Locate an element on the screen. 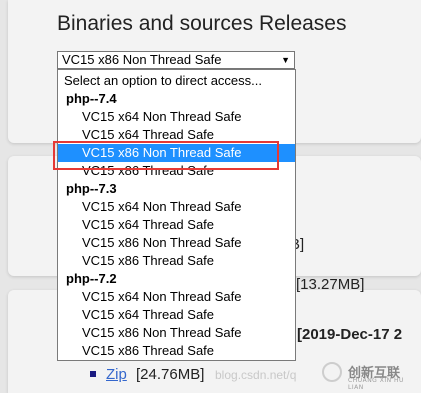 The image size is (421, 393). selection-highlight-box is located at coordinates (166, 155).